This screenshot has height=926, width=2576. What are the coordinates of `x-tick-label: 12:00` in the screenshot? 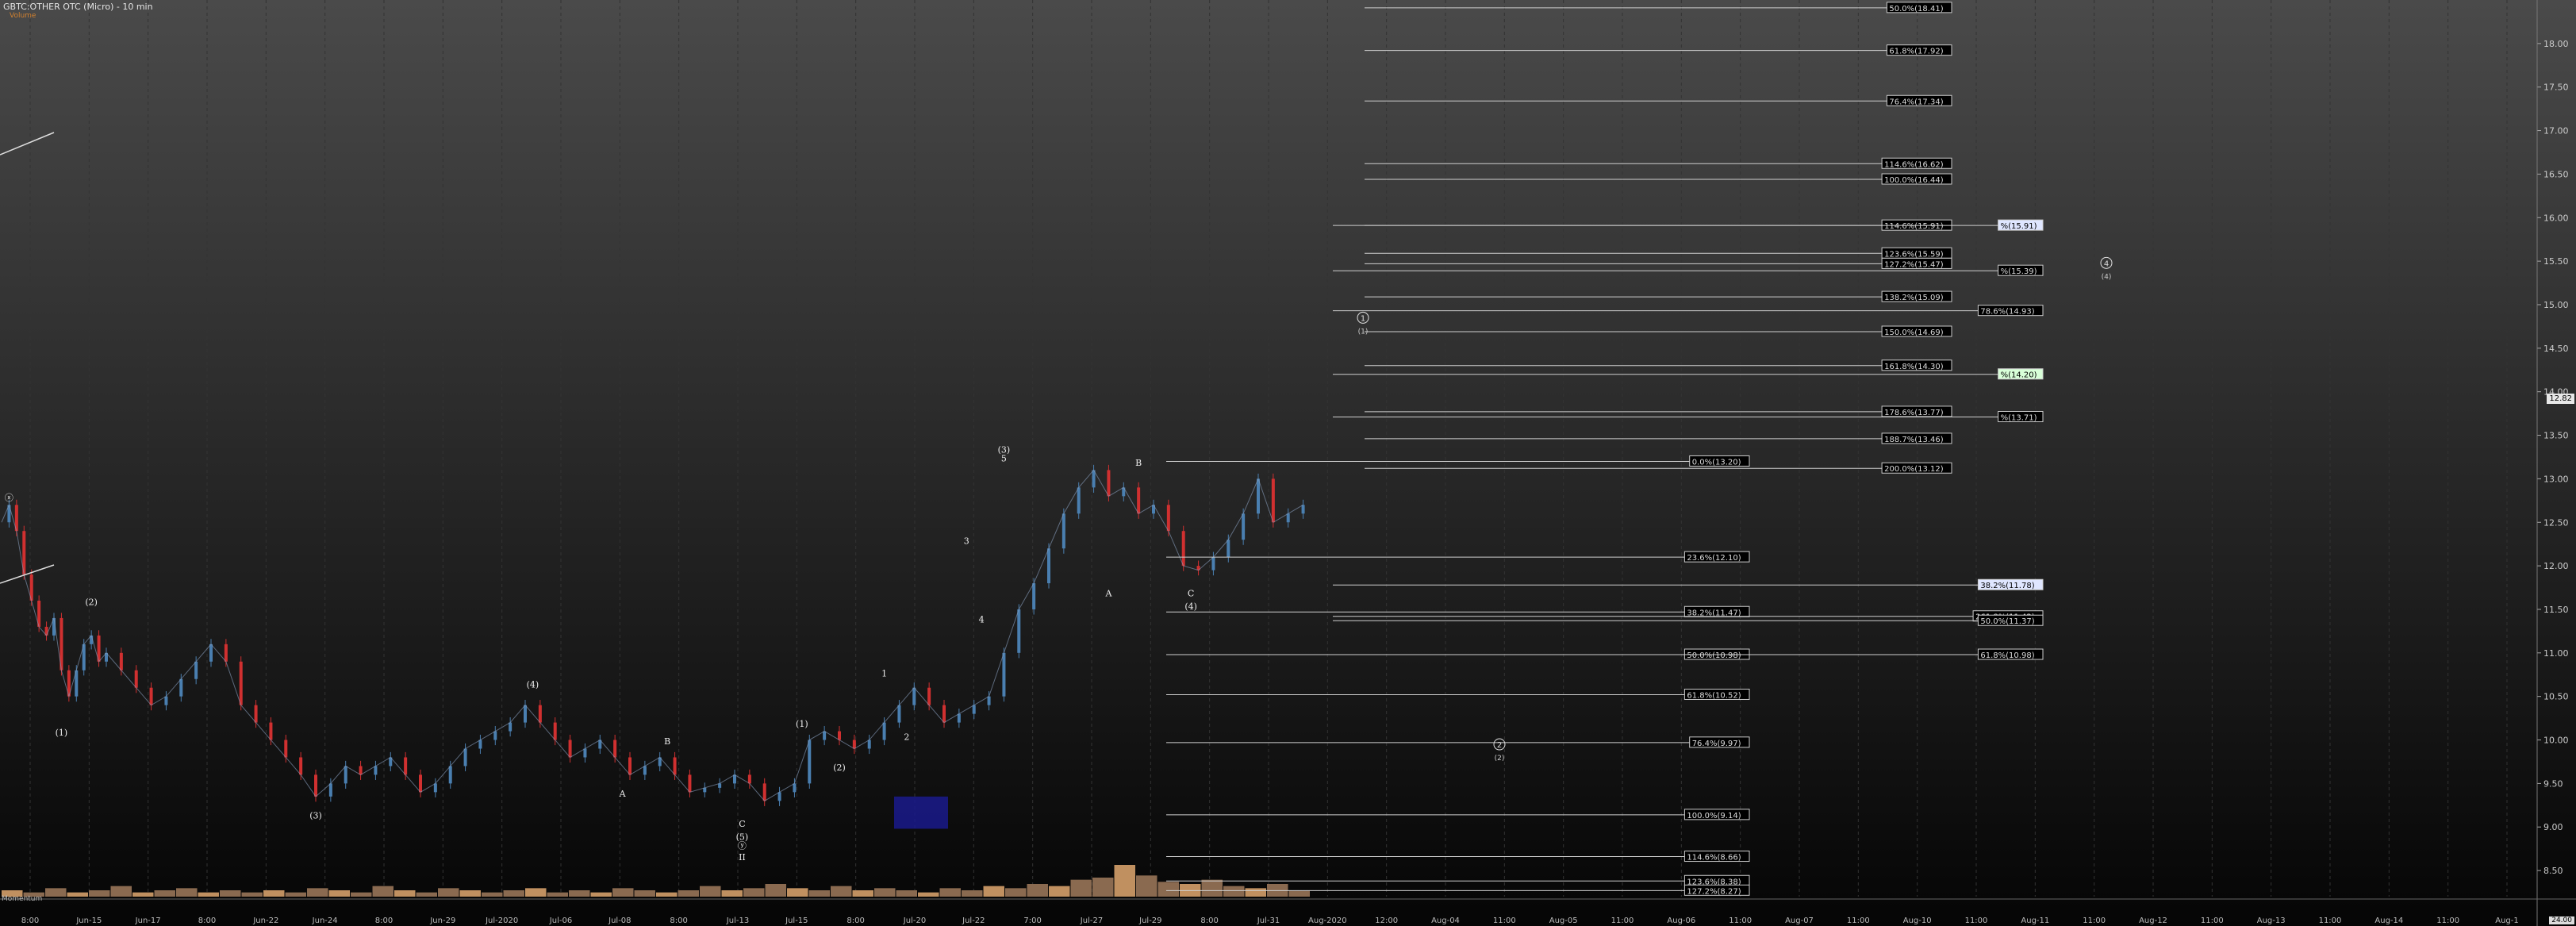 It's located at (1386, 920).